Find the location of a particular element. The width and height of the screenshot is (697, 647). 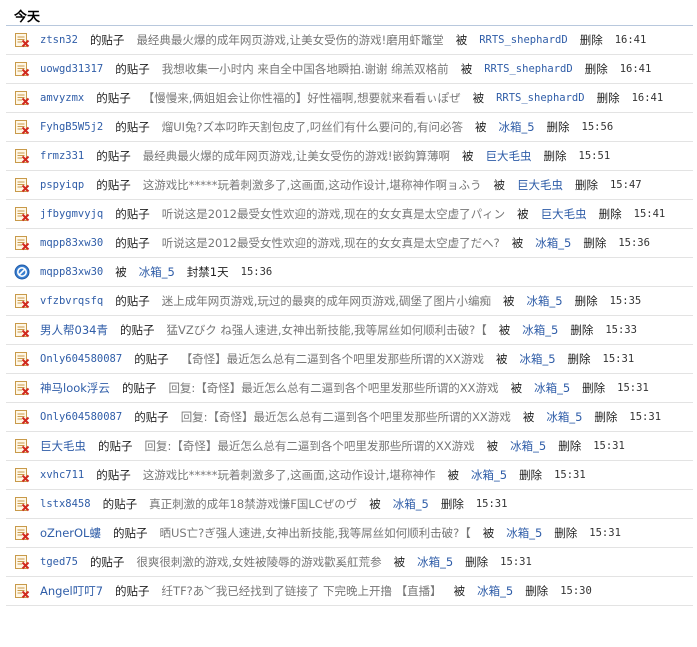

author-link: xvhc711 is located at coordinates (62, 475).